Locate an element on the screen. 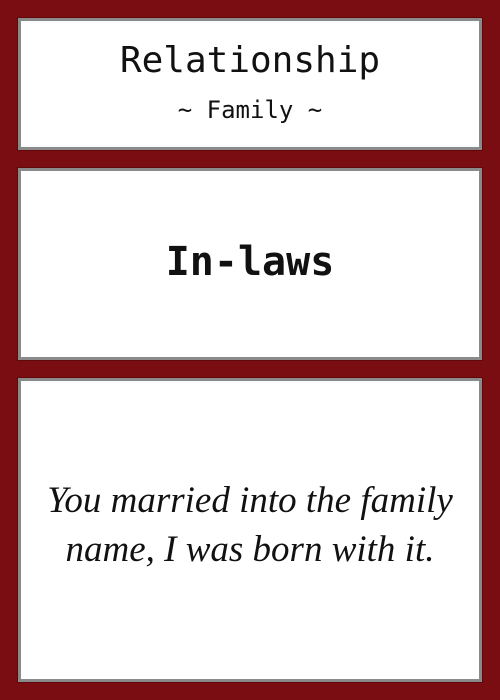  subcategory-label: ~ Family ~ is located at coordinates (250, 109).